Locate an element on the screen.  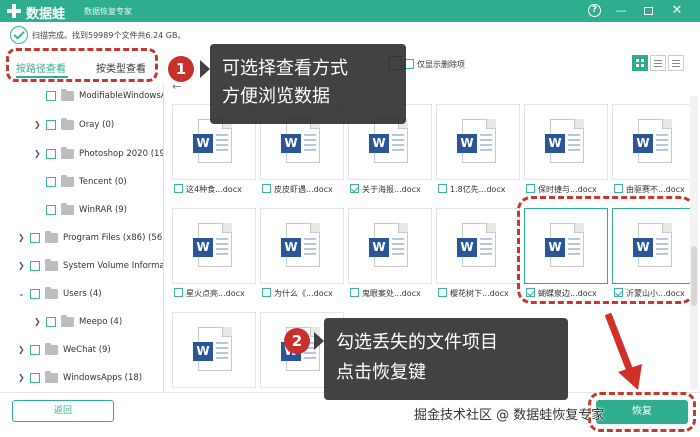
list-view-icon is located at coordinates (658, 63).